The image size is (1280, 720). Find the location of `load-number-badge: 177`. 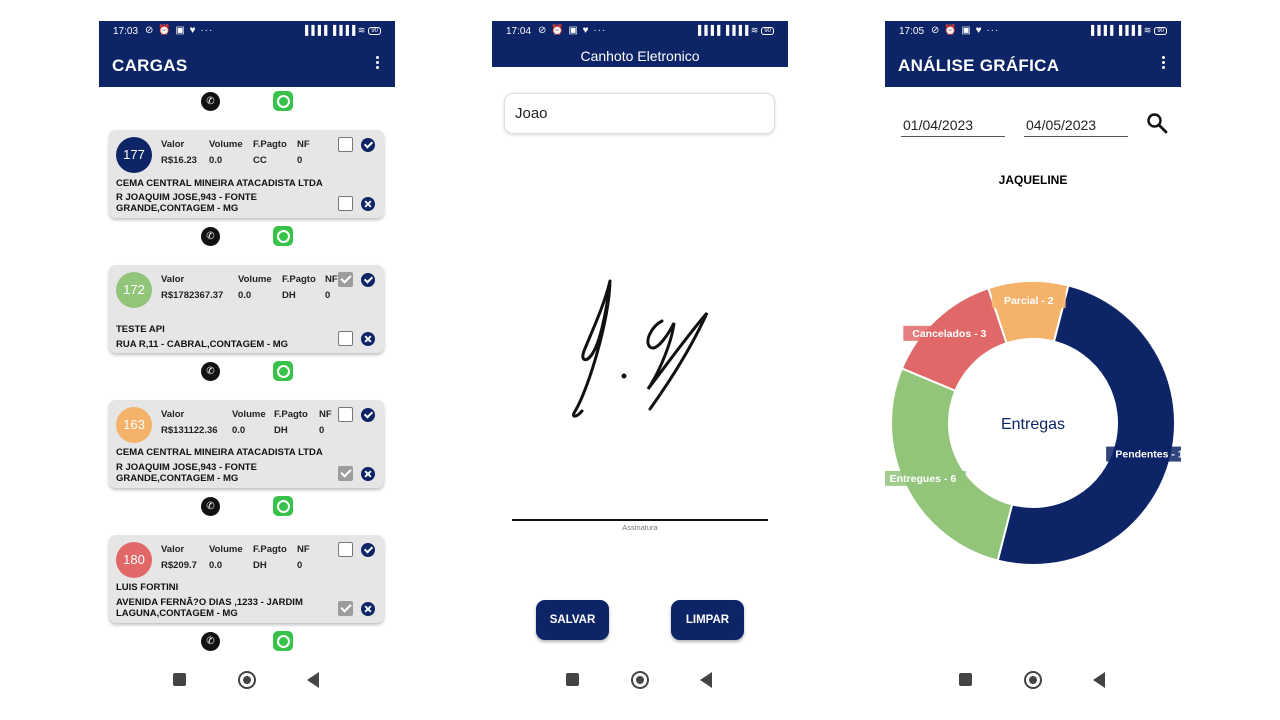

load-number-badge: 177 is located at coordinates (134, 155).